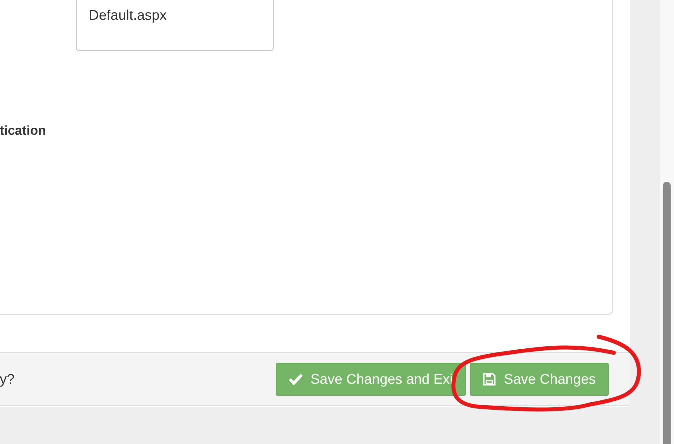 This screenshot has height=444, width=674. What do you see at coordinates (24, 130) in the screenshot?
I see `section-label: tication` at bounding box center [24, 130].